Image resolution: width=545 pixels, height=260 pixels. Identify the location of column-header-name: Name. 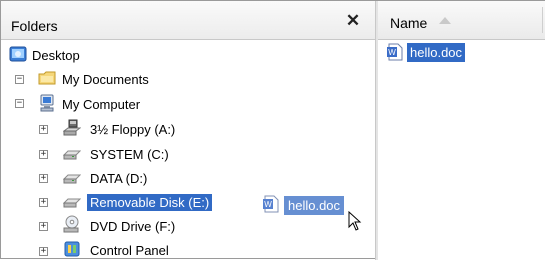
(408, 23).